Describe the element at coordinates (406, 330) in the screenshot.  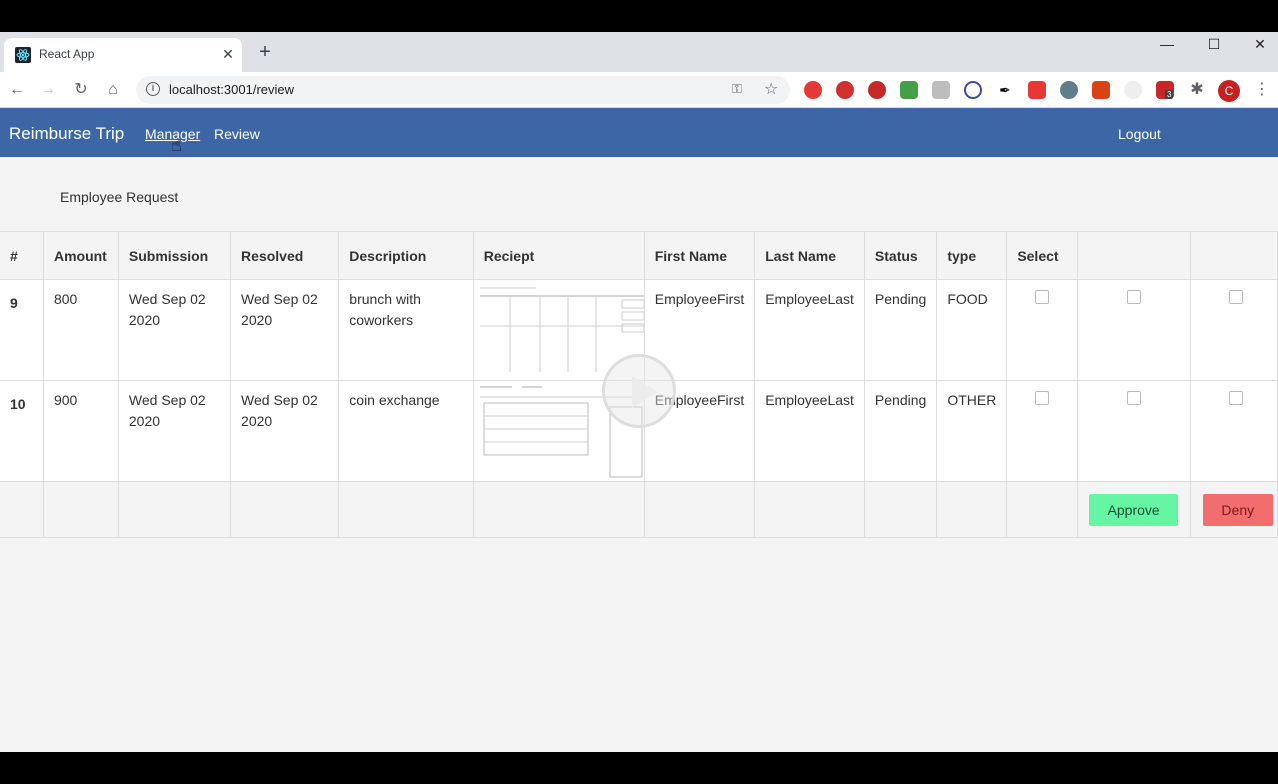
I see `row-description: brunch with coworkers` at that location.